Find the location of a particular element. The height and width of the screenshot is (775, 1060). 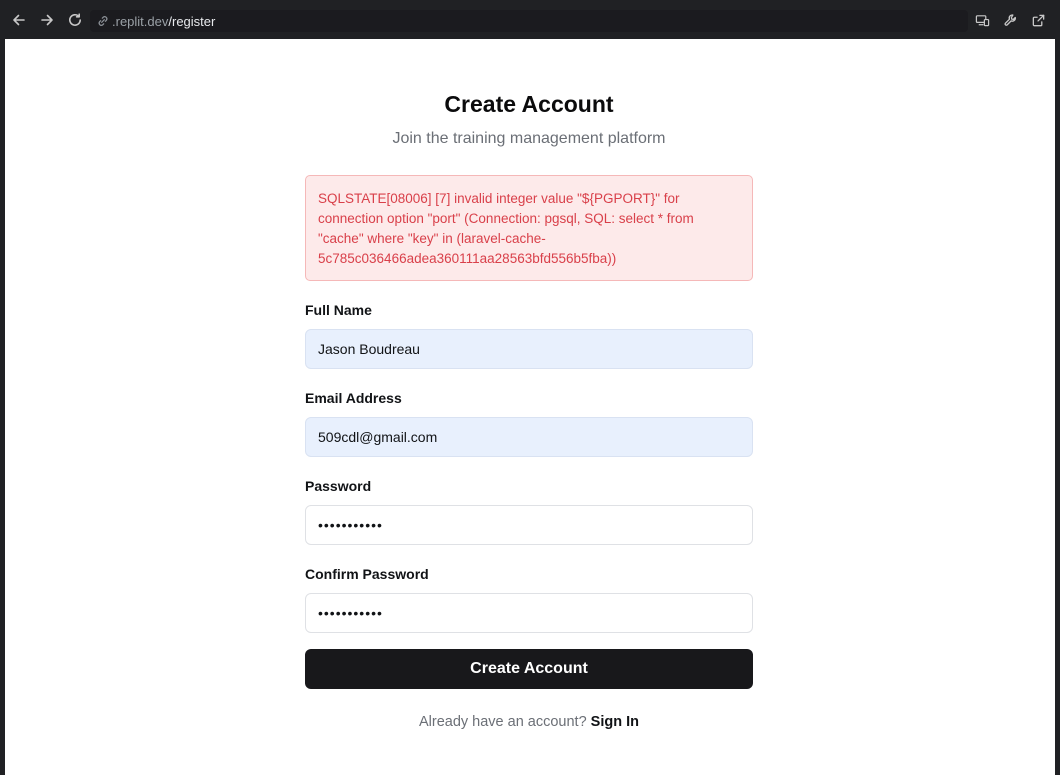

wrench-icon is located at coordinates (1010, 20).